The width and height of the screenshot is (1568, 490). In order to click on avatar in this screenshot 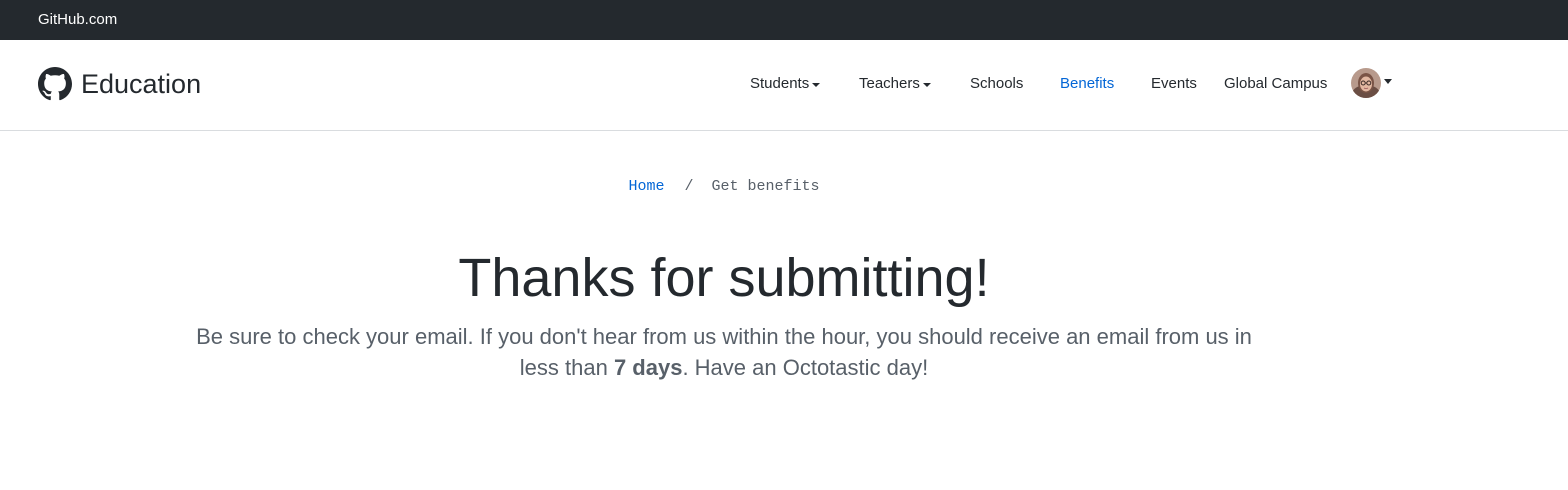, I will do `click(1366, 83)`.